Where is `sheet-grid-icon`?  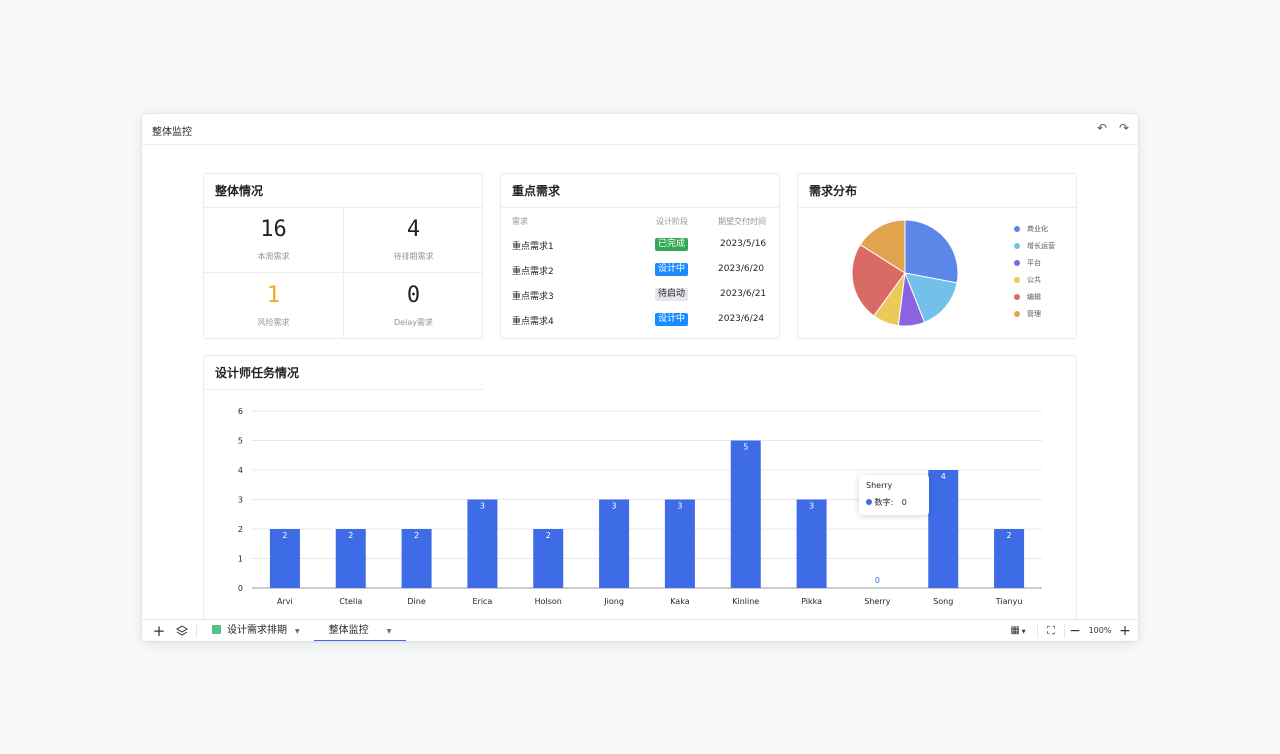
sheet-grid-icon is located at coordinates (216, 629).